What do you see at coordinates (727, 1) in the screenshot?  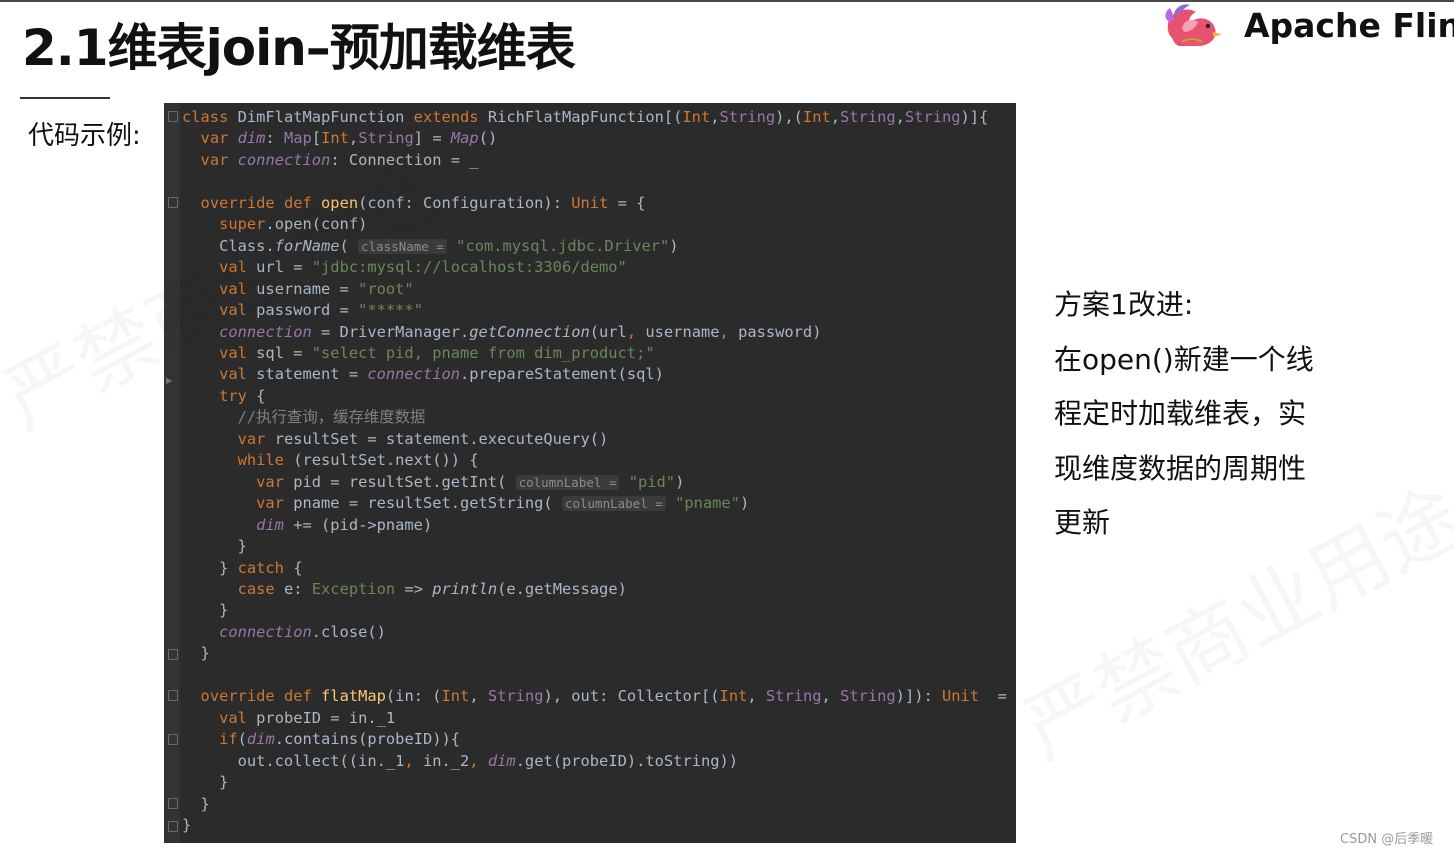 I see `top-border` at bounding box center [727, 1].